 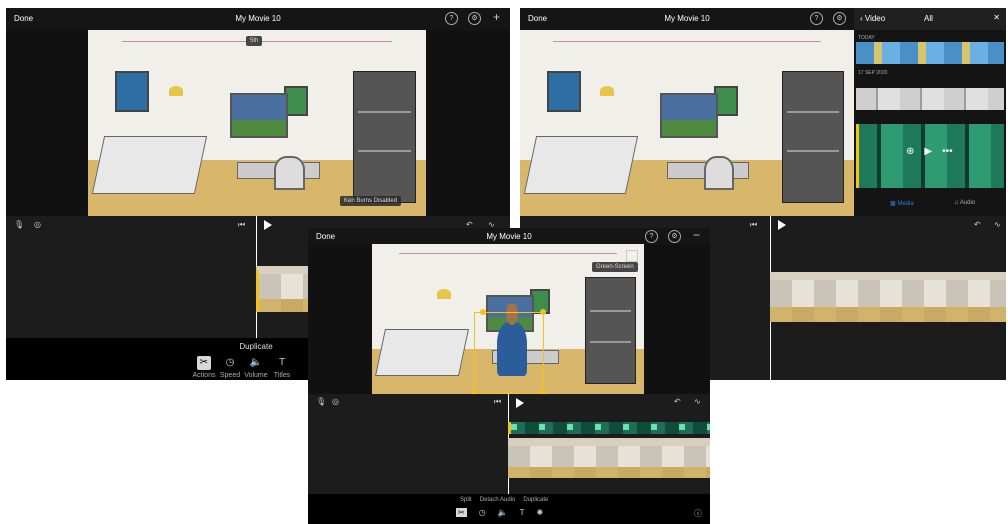 What do you see at coordinates (947, 151) in the screenshot?
I see `more-icon: •••` at bounding box center [947, 151].